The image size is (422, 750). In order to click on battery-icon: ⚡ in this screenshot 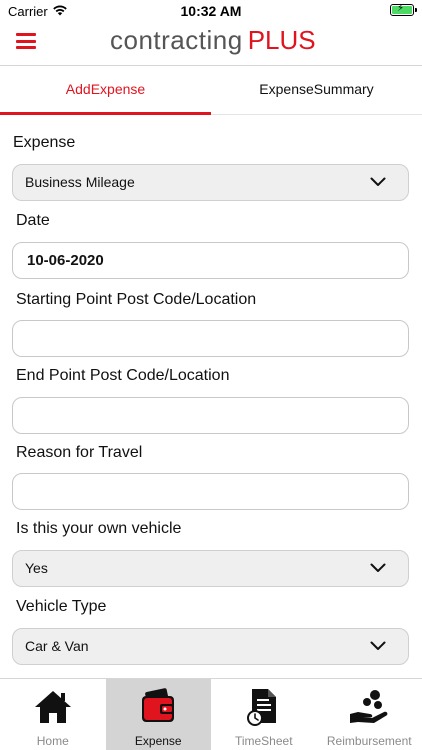, I will do `click(403, 9)`.